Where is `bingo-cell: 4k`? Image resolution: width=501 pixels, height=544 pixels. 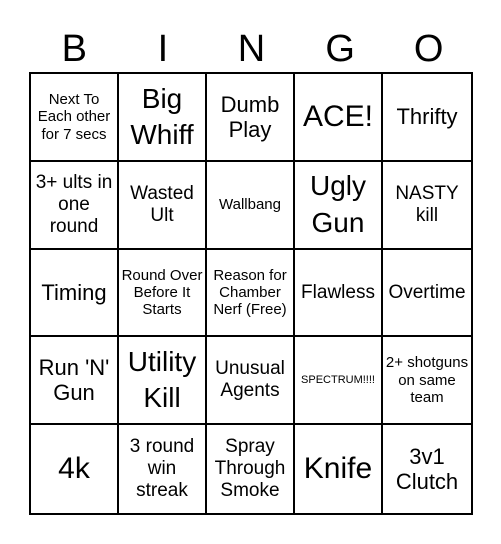
bingo-cell: 4k is located at coordinates (75, 469).